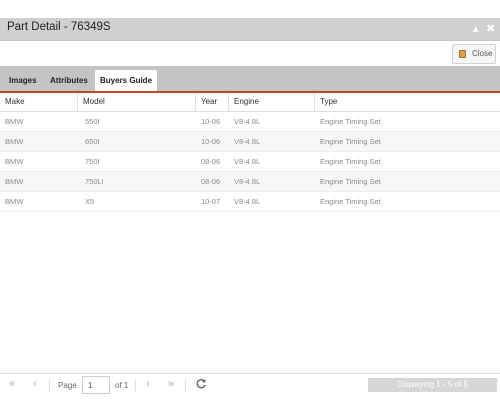 The height and width of the screenshot is (413, 500). What do you see at coordinates (12, 384) in the screenshot?
I see `first-page-icon: «` at bounding box center [12, 384].